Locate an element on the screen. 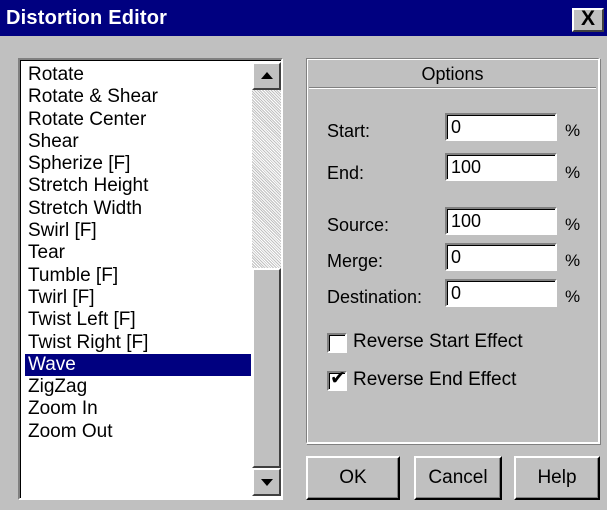 The image size is (607, 510). reverse-end-checkbox: ✔ is located at coordinates (337, 379).